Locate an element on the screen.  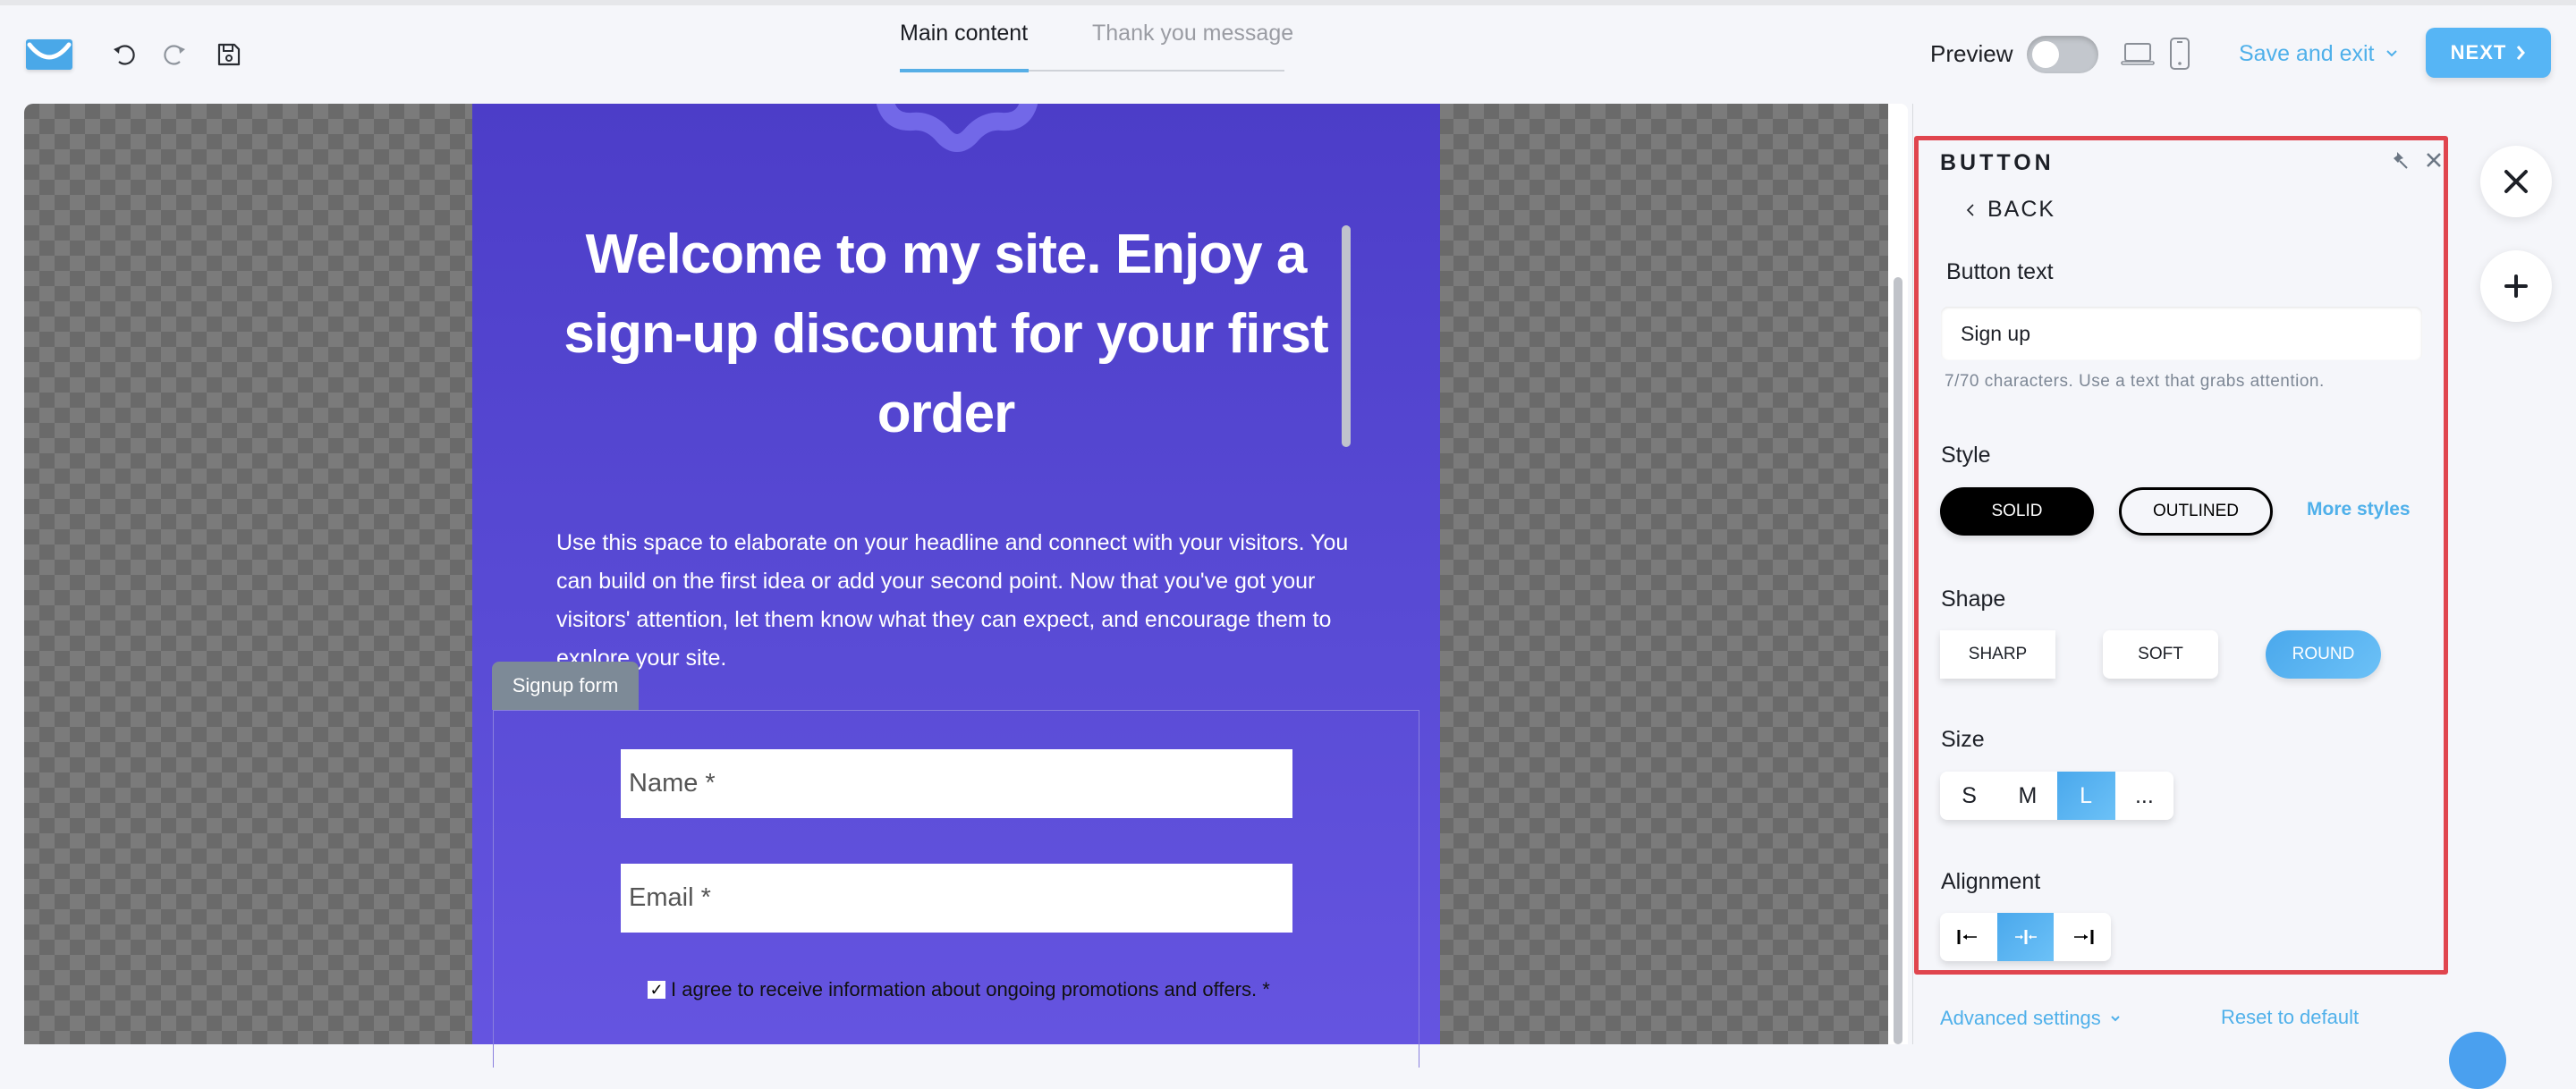
pin-icon is located at coordinates (2400, 160).